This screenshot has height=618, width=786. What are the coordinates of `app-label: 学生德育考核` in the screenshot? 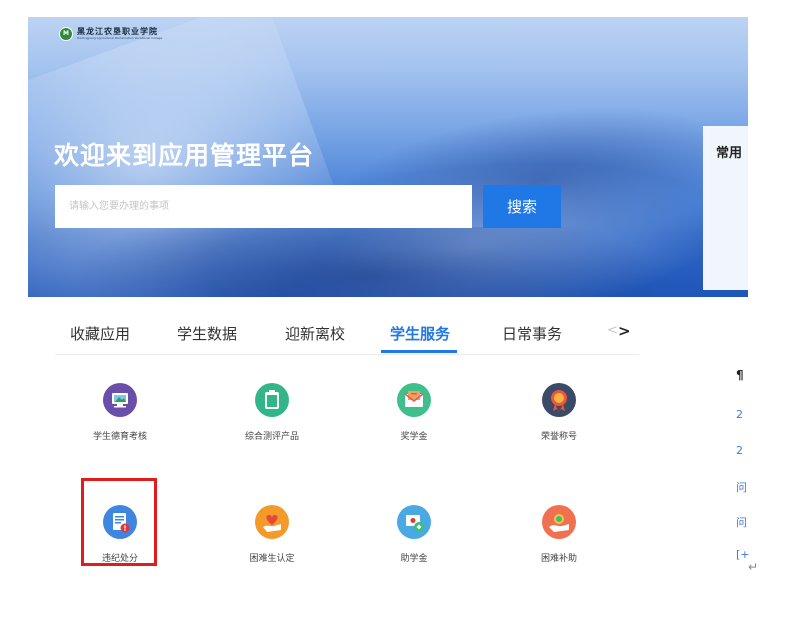 It's located at (119, 437).